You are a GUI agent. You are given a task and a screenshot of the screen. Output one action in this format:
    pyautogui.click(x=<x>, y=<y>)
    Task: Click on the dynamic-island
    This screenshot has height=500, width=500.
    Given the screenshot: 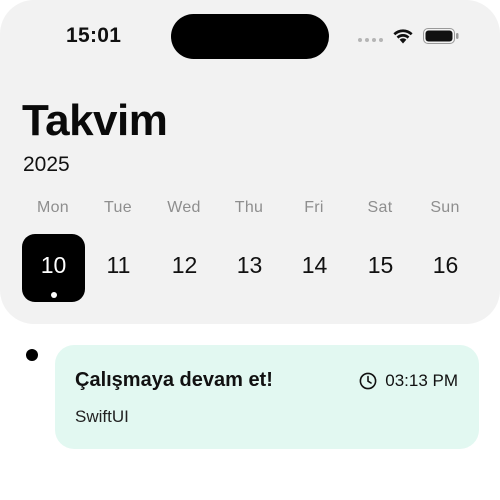 What is the action you would take?
    pyautogui.click(x=250, y=36)
    